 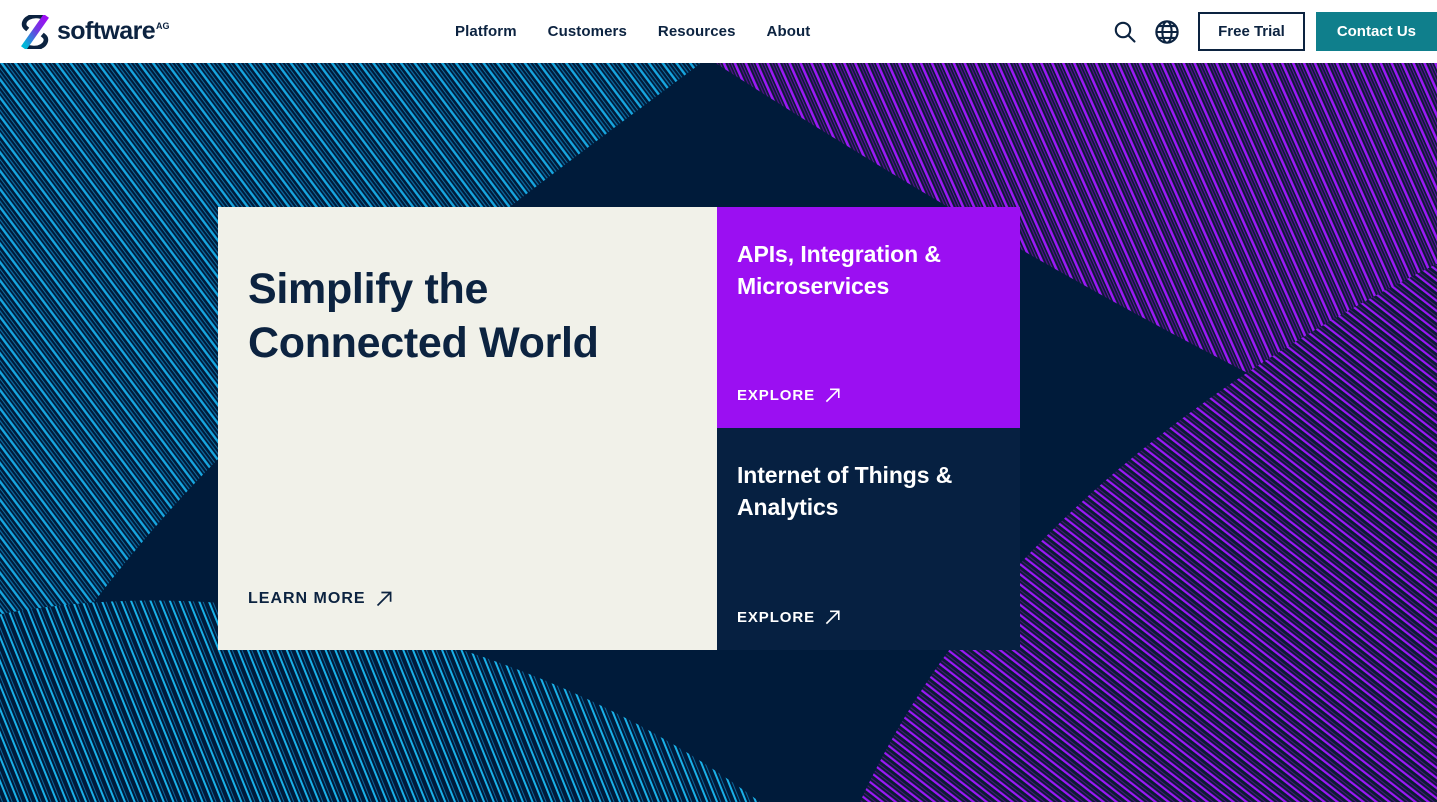 What do you see at coordinates (307, 598) in the screenshot?
I see `learn-more-label: LEARN MORE` at bounding box center [307, 598].